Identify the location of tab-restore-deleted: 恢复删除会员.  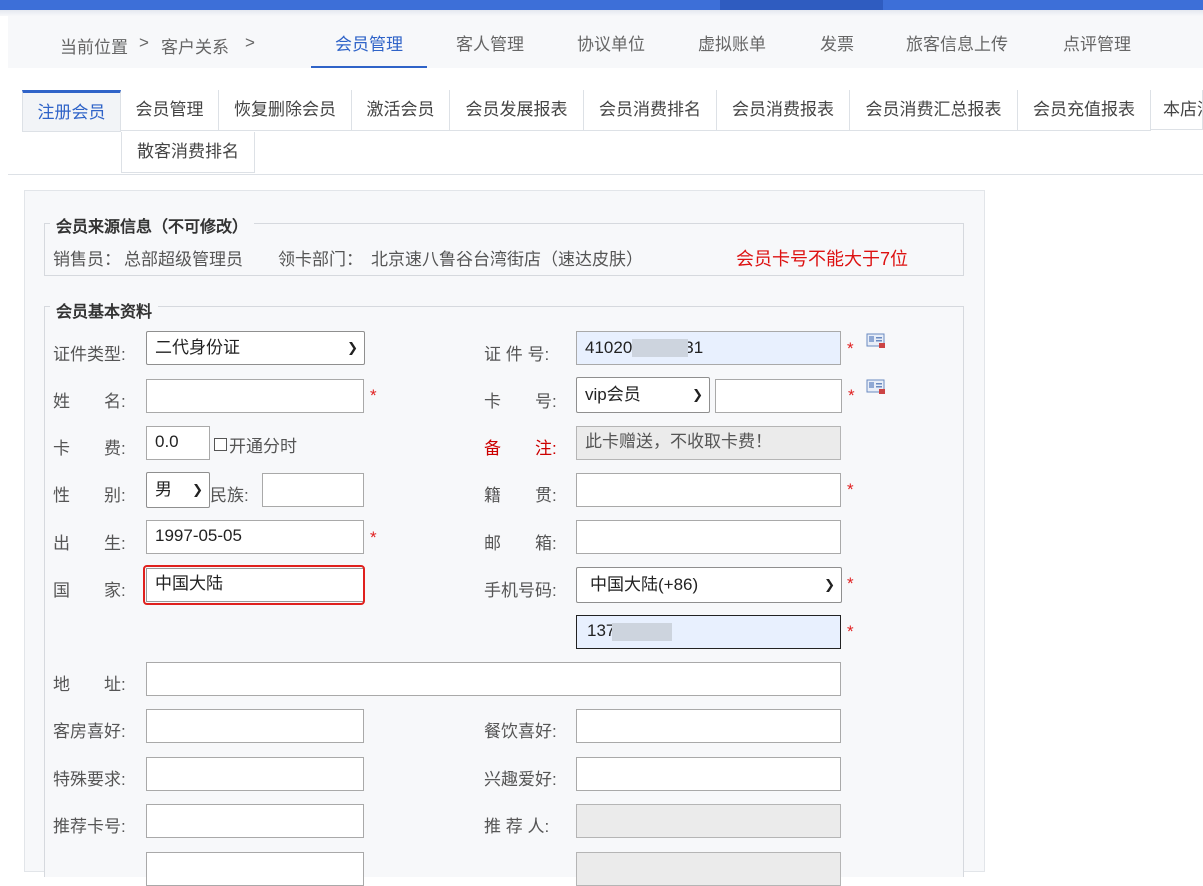
(285, 110).